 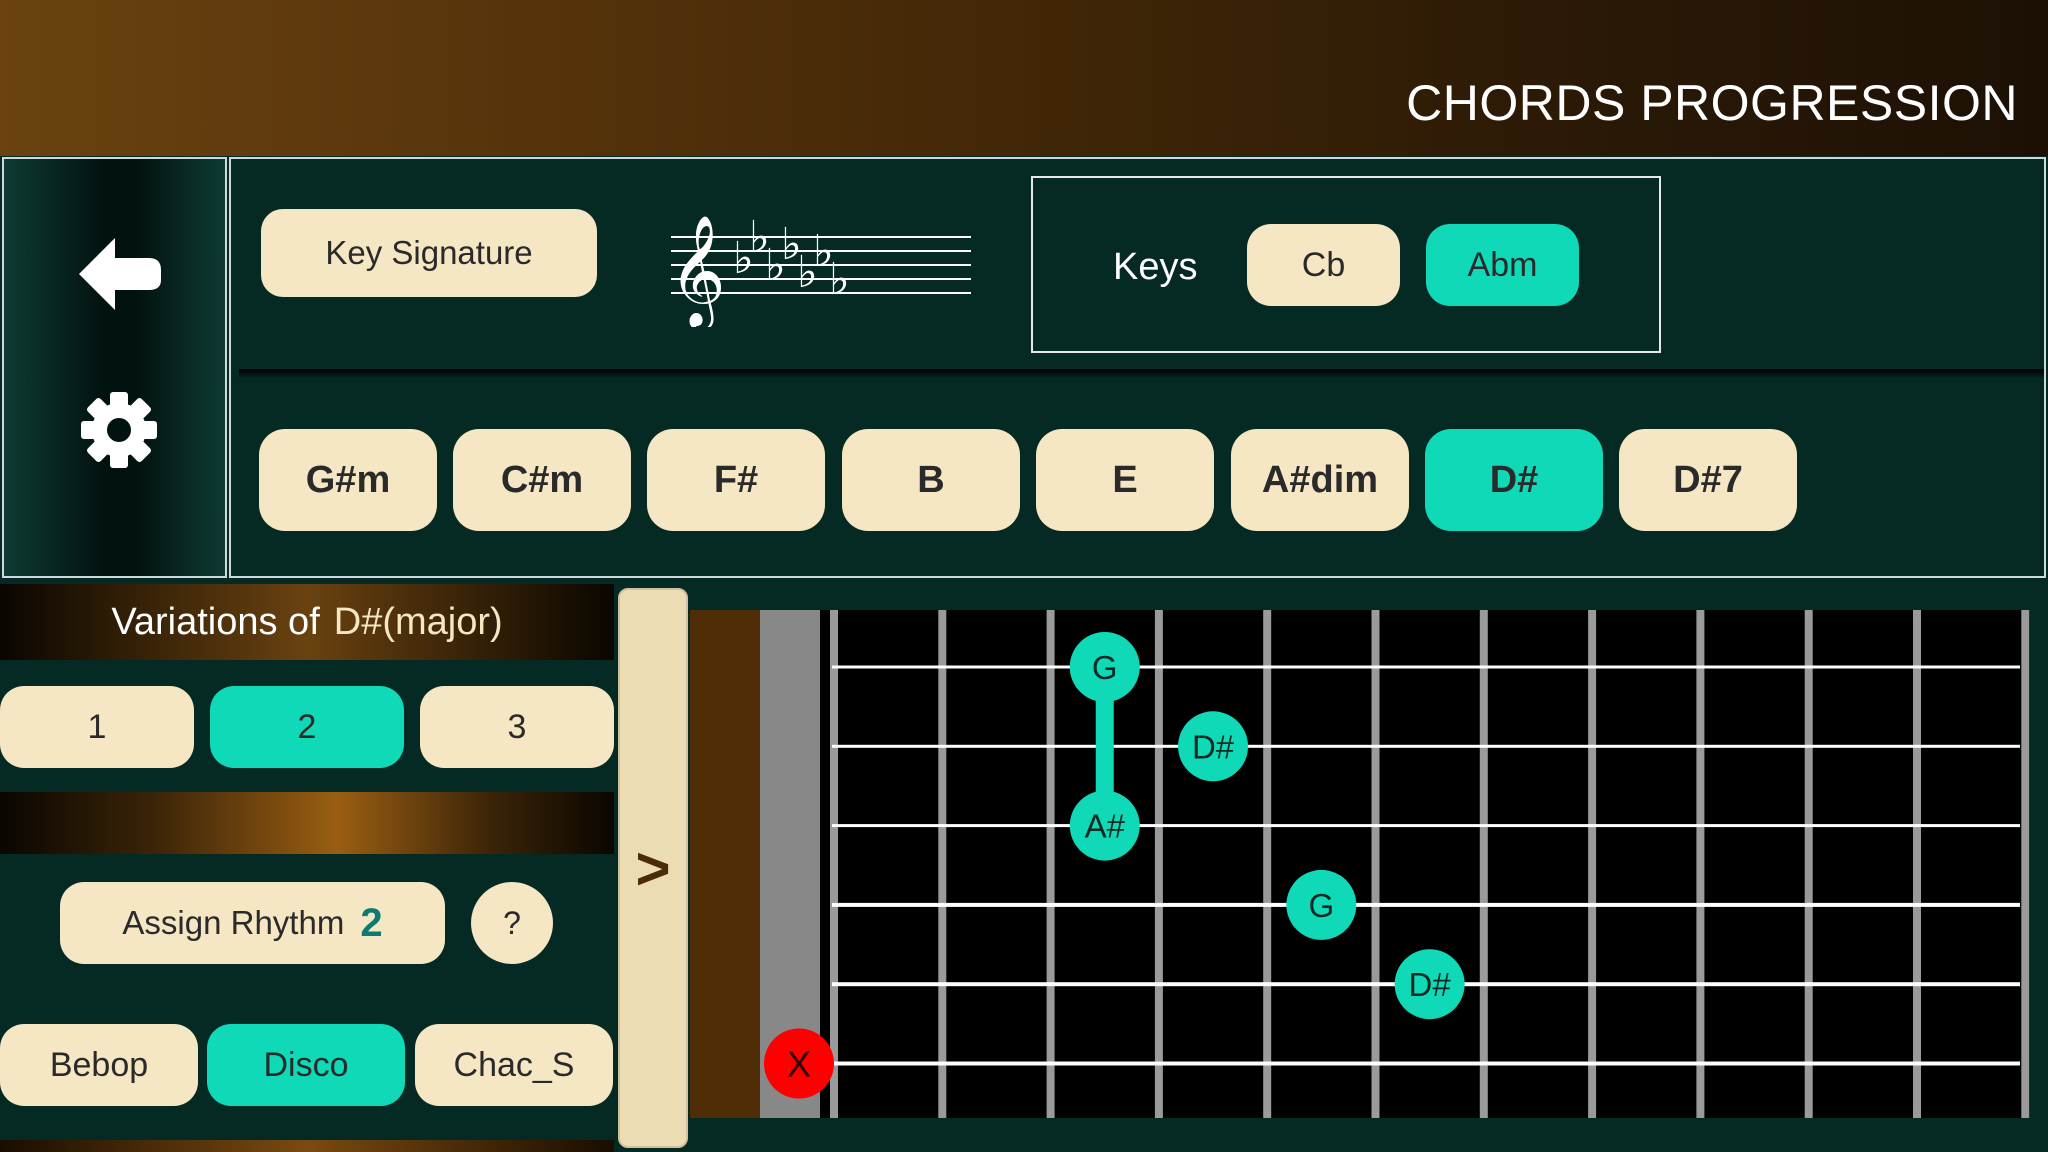 I want to click on back-arrow-icon, so click(x=120, y=274).